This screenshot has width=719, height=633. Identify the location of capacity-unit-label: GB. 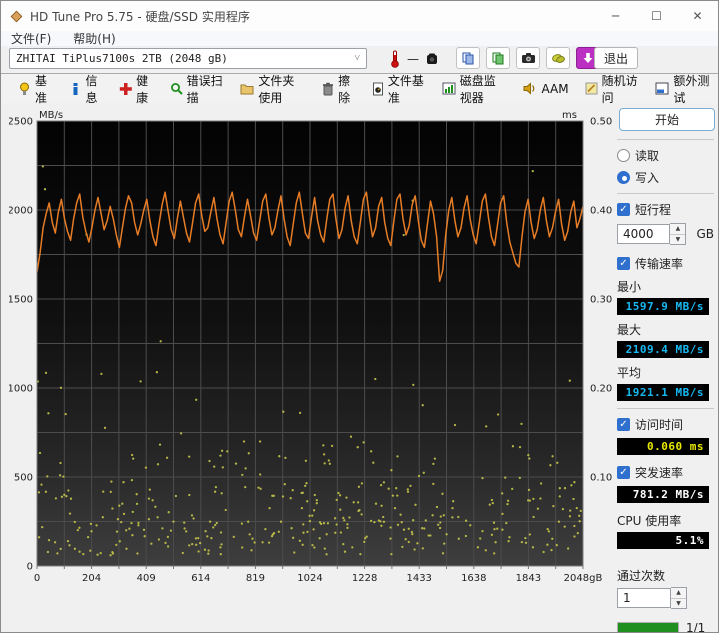
(705, 234).